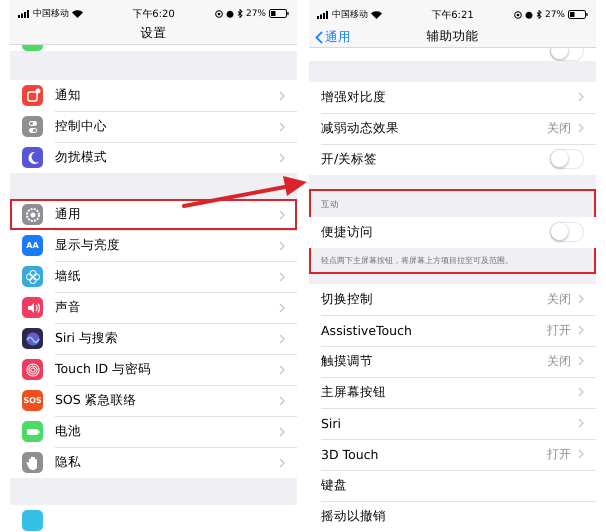 This screenshot has height=532, width=606. Describe the element at coordinates (452, 392) in the screenshot. I see `settings-row: 主屏幕按钮` at that location.